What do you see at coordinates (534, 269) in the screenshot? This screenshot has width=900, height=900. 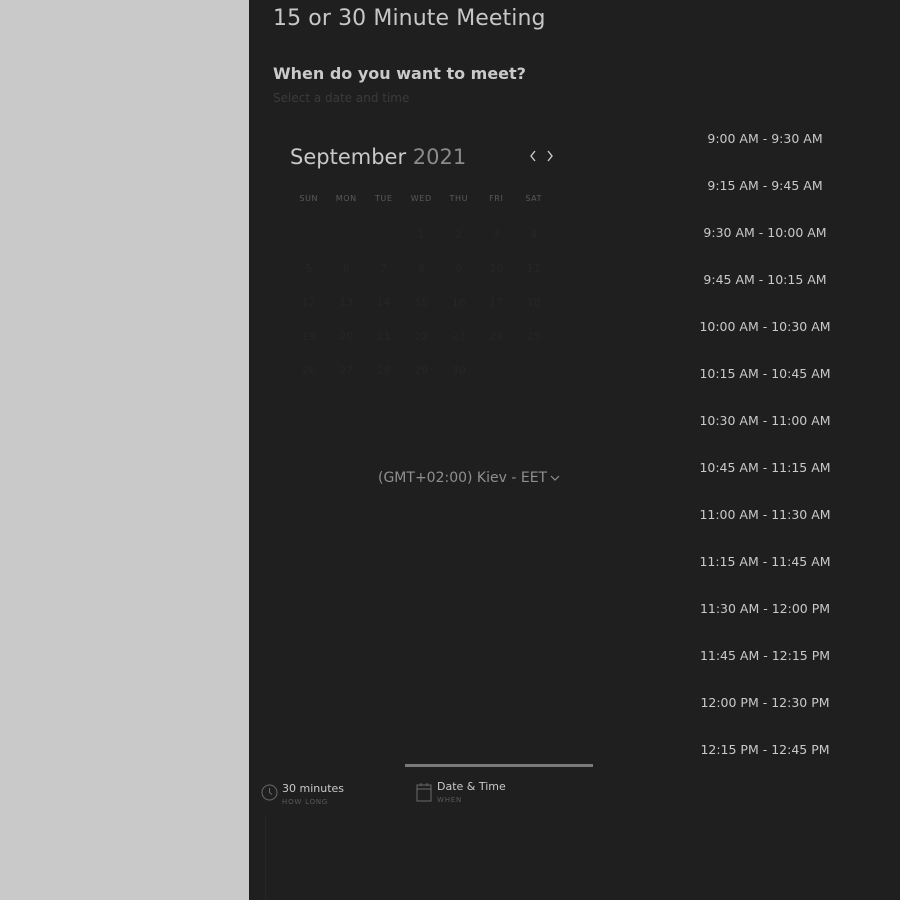 I see `calendar-day: 11` at bounding box center [534, 269].